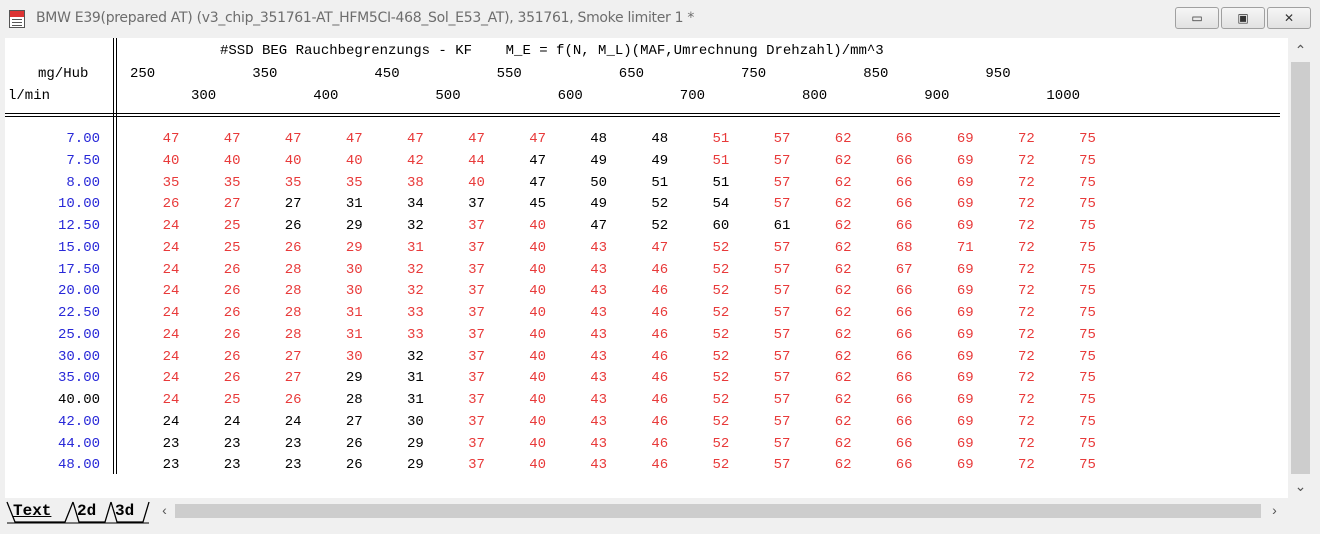 This screenshot has width=1320, height=534. I want to click on map-cell: 27, so click(293, 357).